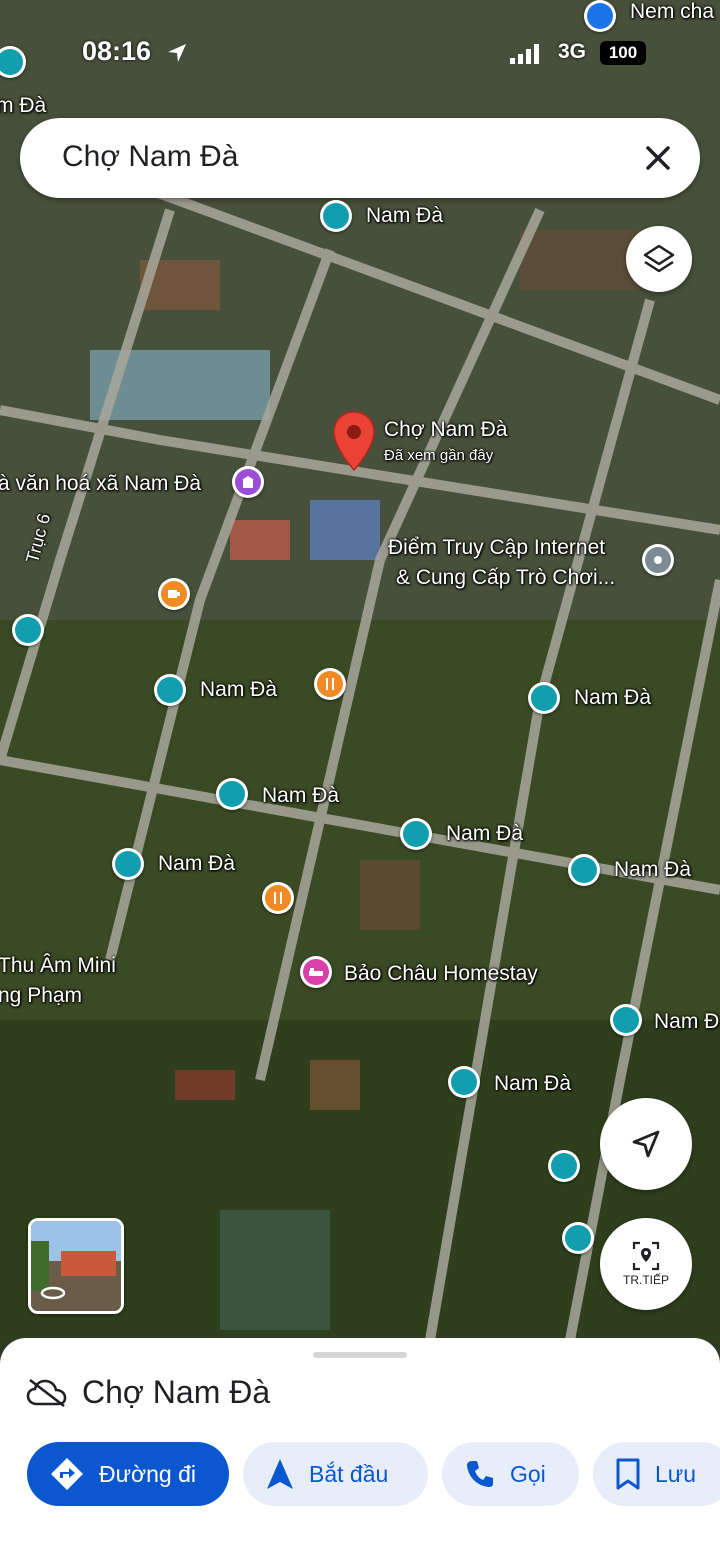 This screenshot has width=720, height=1564. Describe the element at coordinates (280, 1474) in the screenshot. I see `navigation-start-icon` at that location.